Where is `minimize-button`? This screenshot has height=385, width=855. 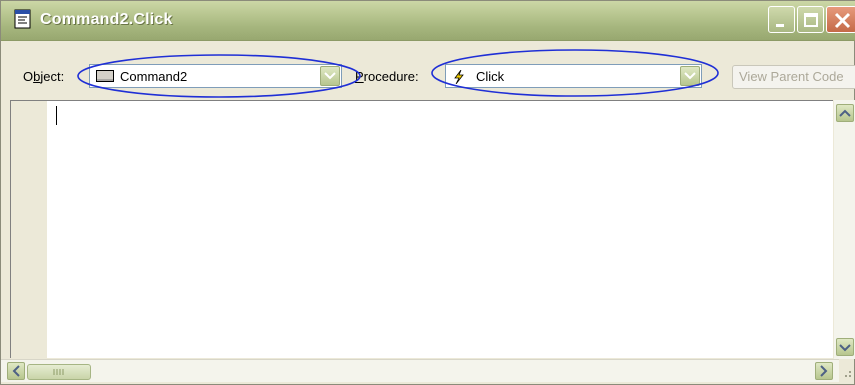
minimize-button is located at coordinates (781, 19).